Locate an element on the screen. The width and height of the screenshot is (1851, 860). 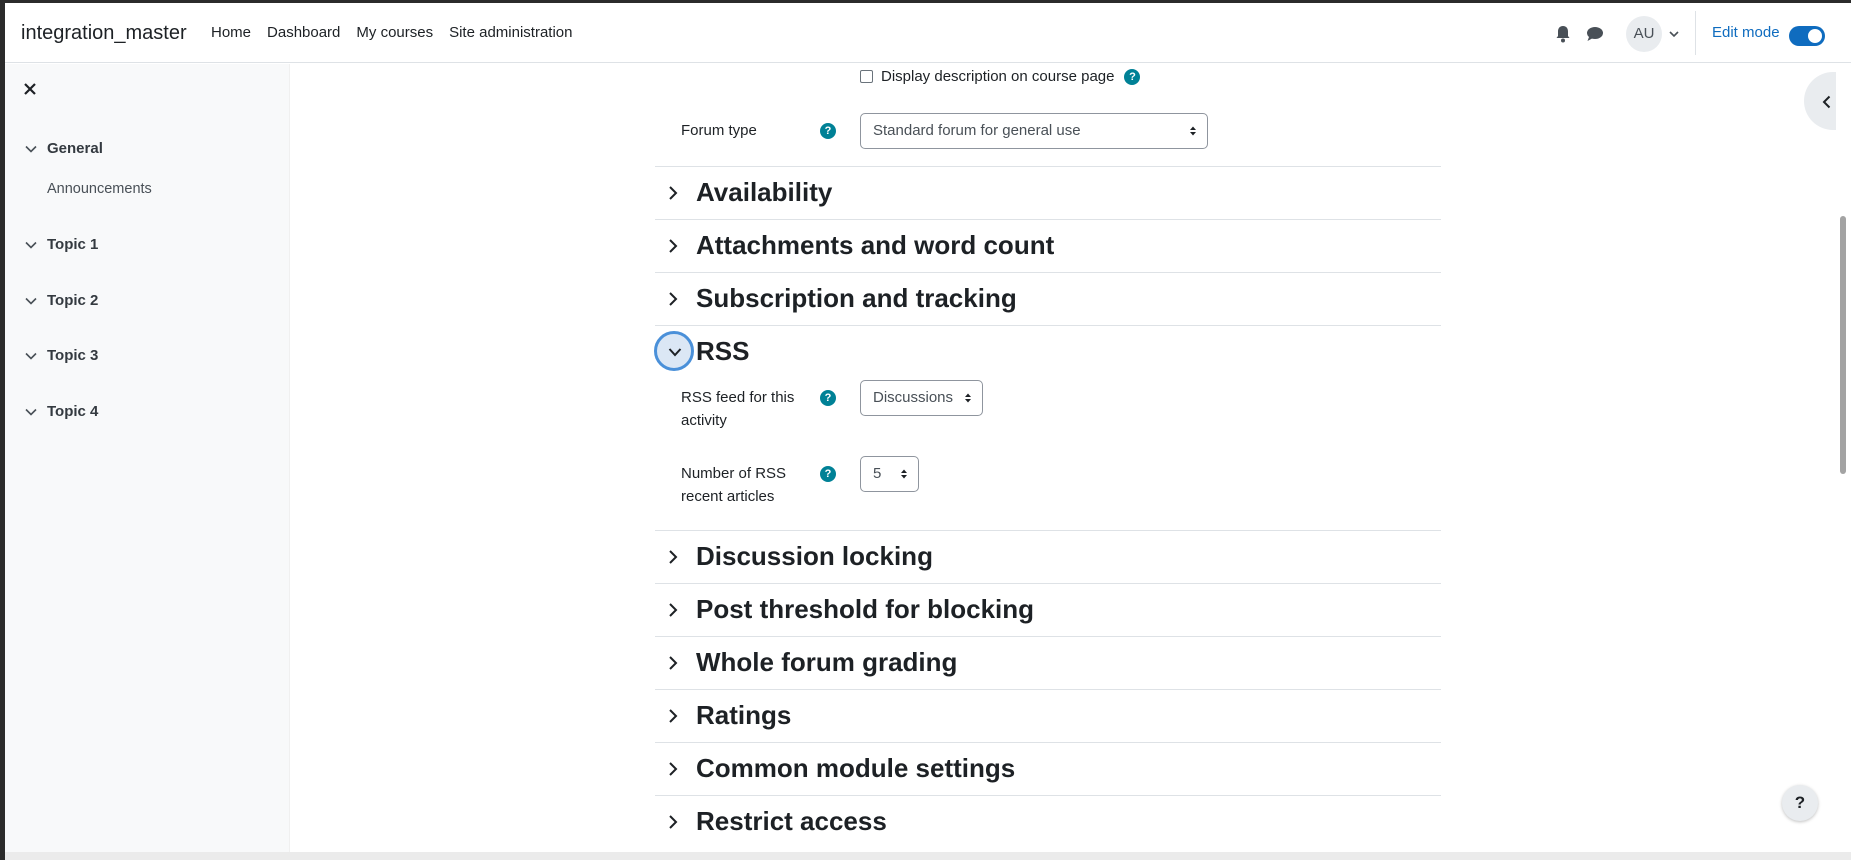
nav-dashboard: Dashboard is located at coordinates (303, 32).